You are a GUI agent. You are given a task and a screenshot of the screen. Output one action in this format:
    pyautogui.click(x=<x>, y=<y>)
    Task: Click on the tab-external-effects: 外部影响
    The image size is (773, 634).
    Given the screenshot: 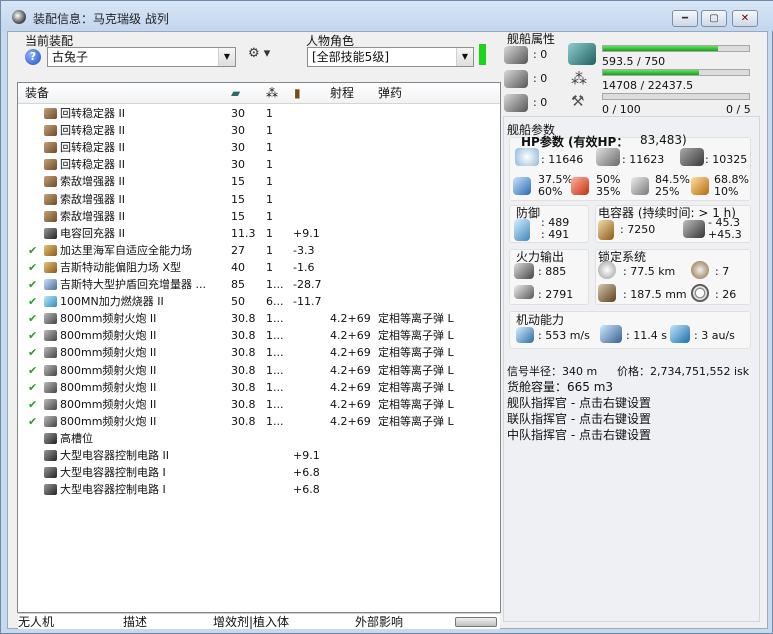 What is the action you would take?
    pyautogui.click(x=379, y=622)
    